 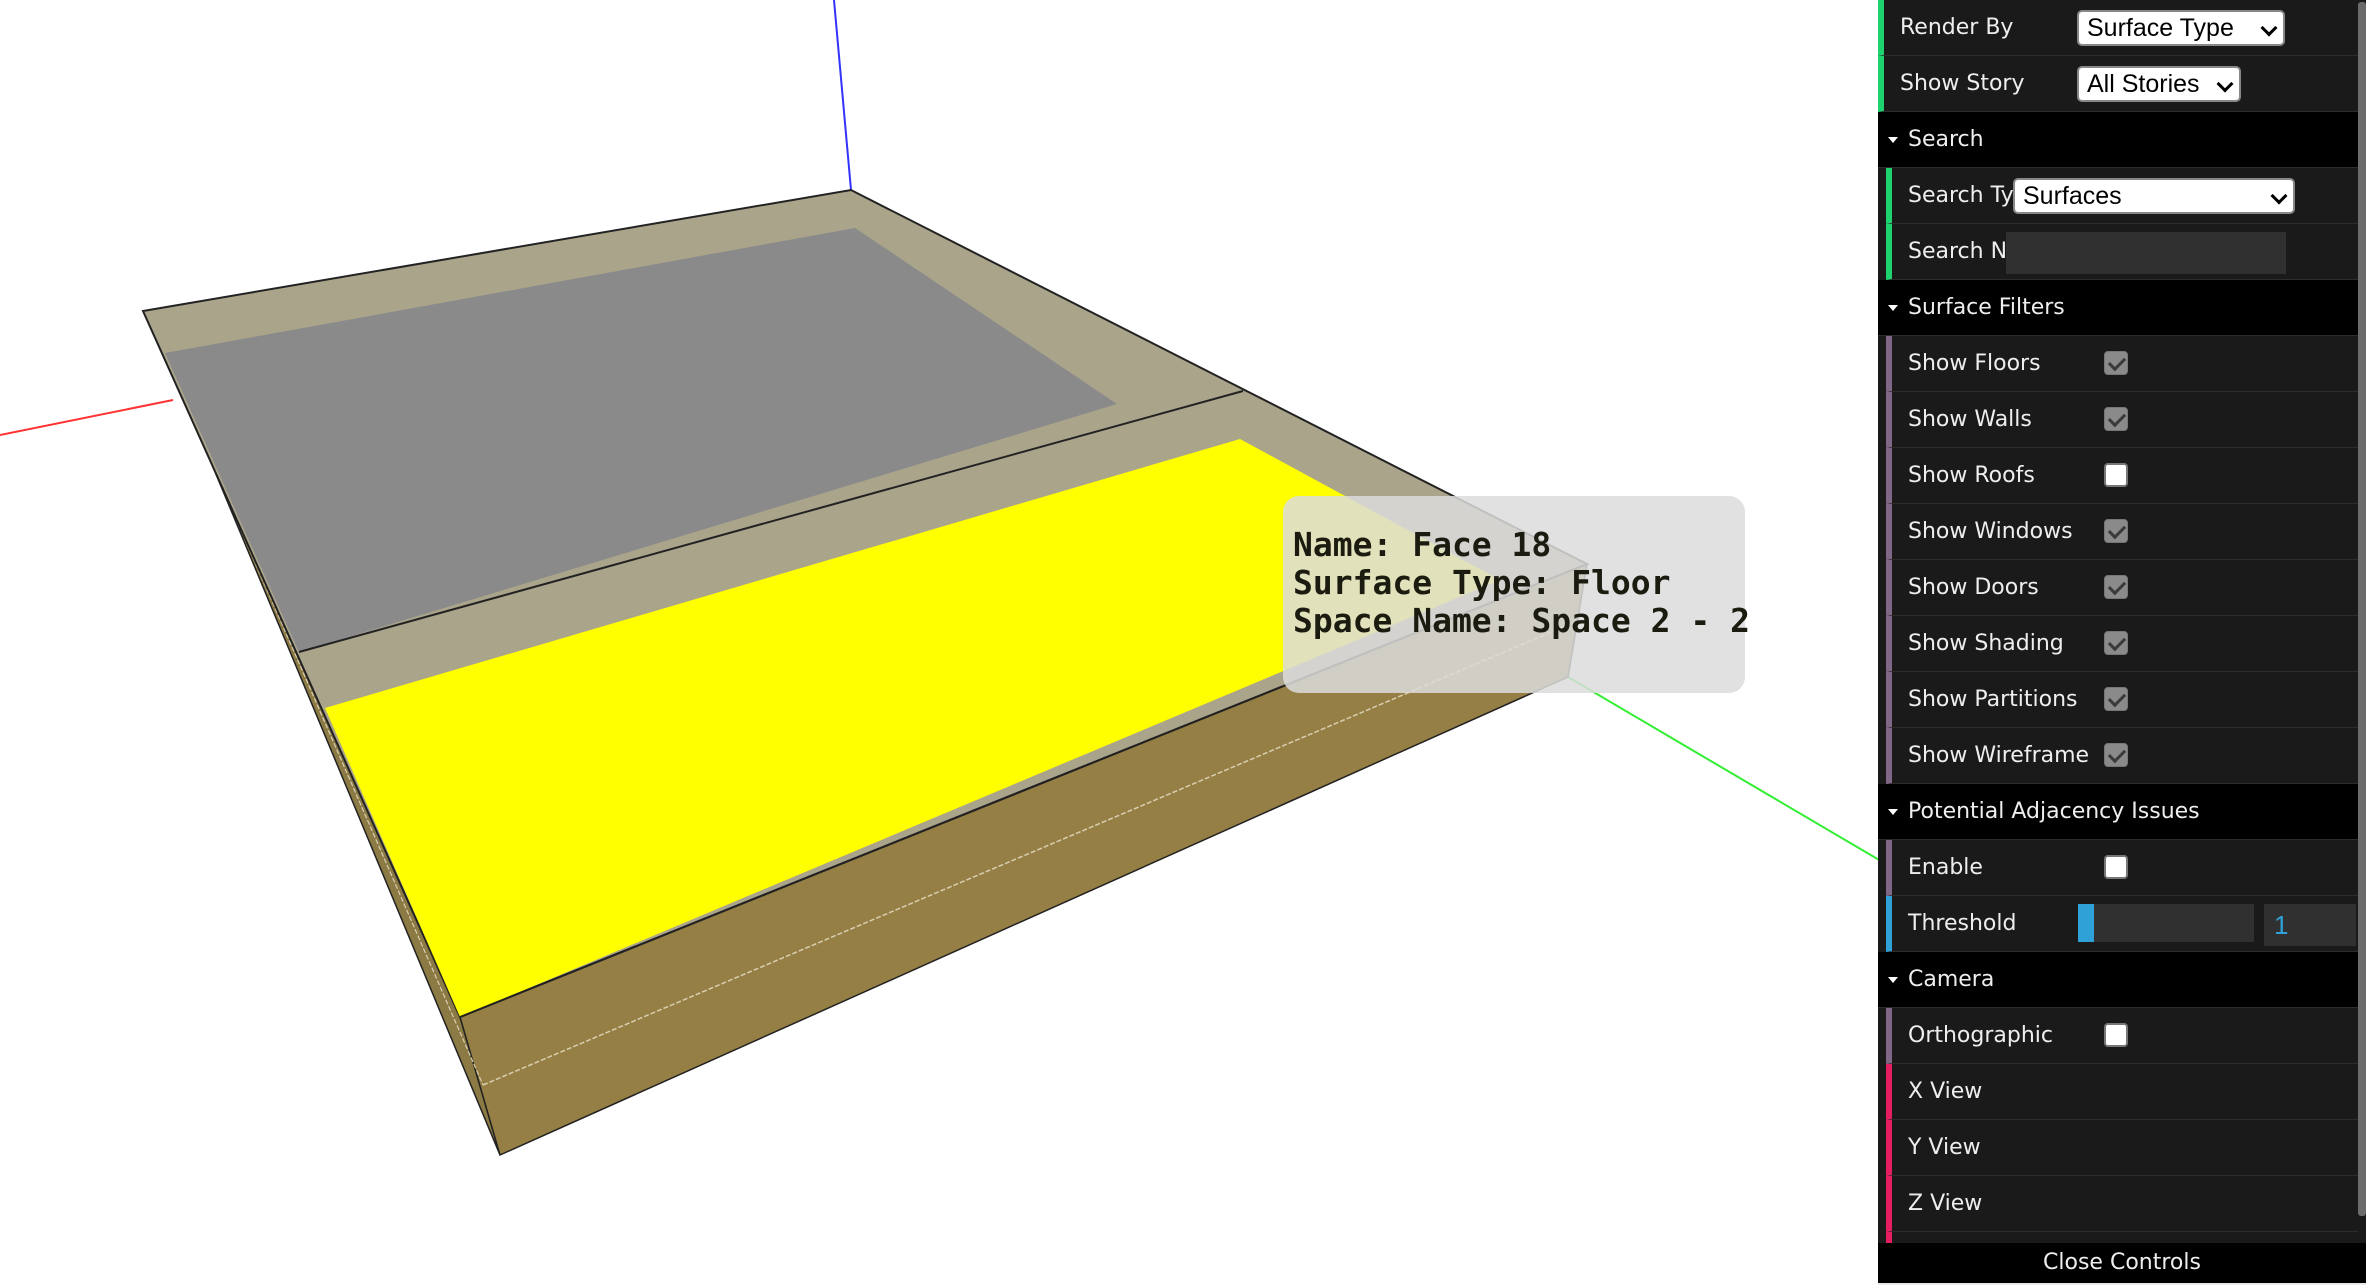 I want to click on tooltip-surface-type: Surface Type: Floor, so click(x=1482, y=582).